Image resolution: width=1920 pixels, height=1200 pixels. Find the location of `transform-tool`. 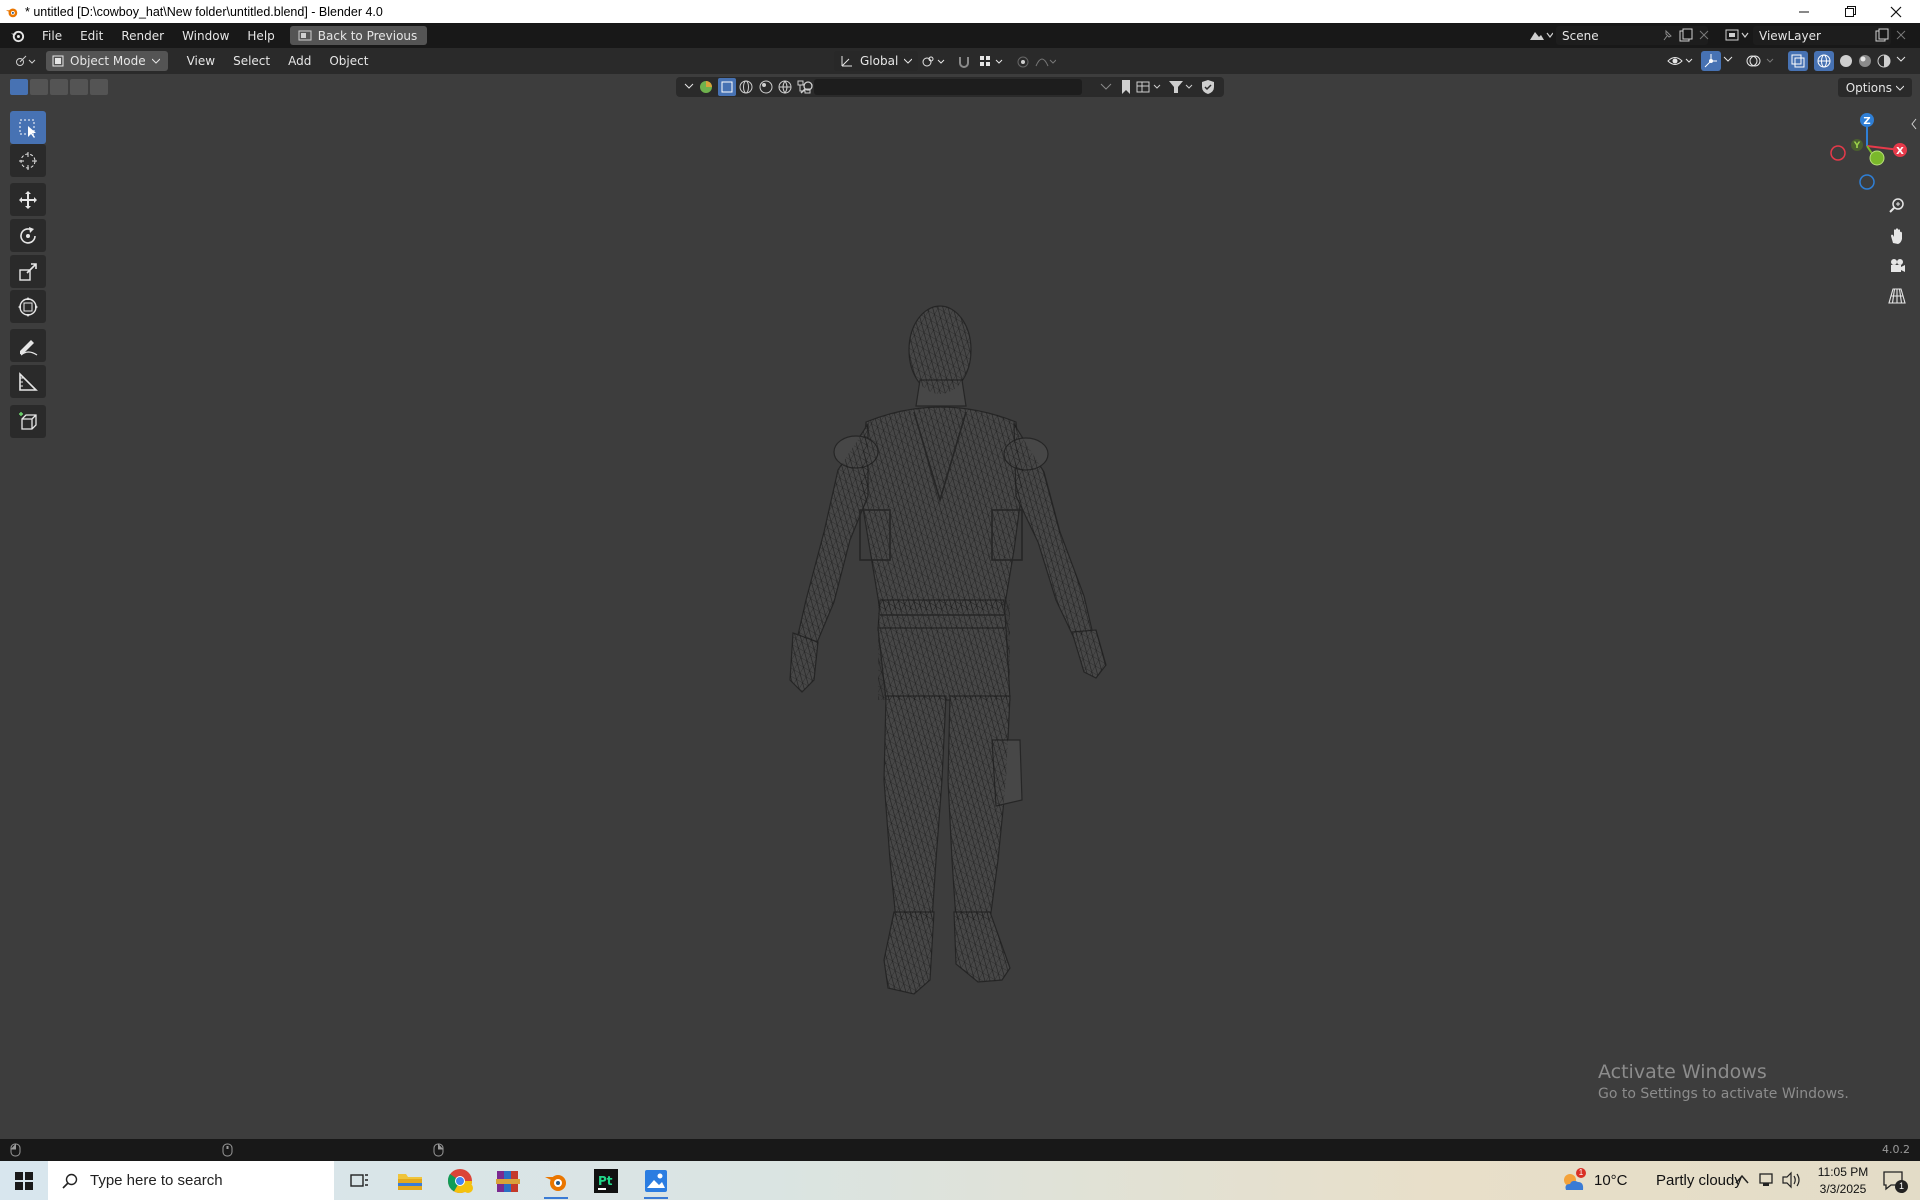

transform-tool is located at coordinates (28, 306).